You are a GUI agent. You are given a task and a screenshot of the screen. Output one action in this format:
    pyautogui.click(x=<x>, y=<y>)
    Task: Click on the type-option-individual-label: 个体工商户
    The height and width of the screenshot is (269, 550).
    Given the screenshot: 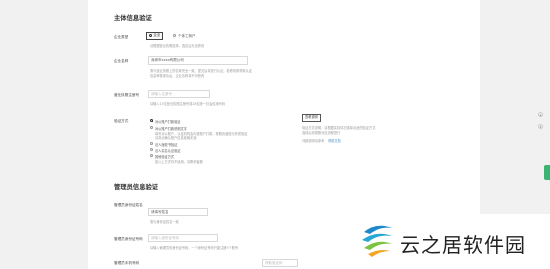 What is the action you would take?
    pyautogui.click(x=187, y=36)
    